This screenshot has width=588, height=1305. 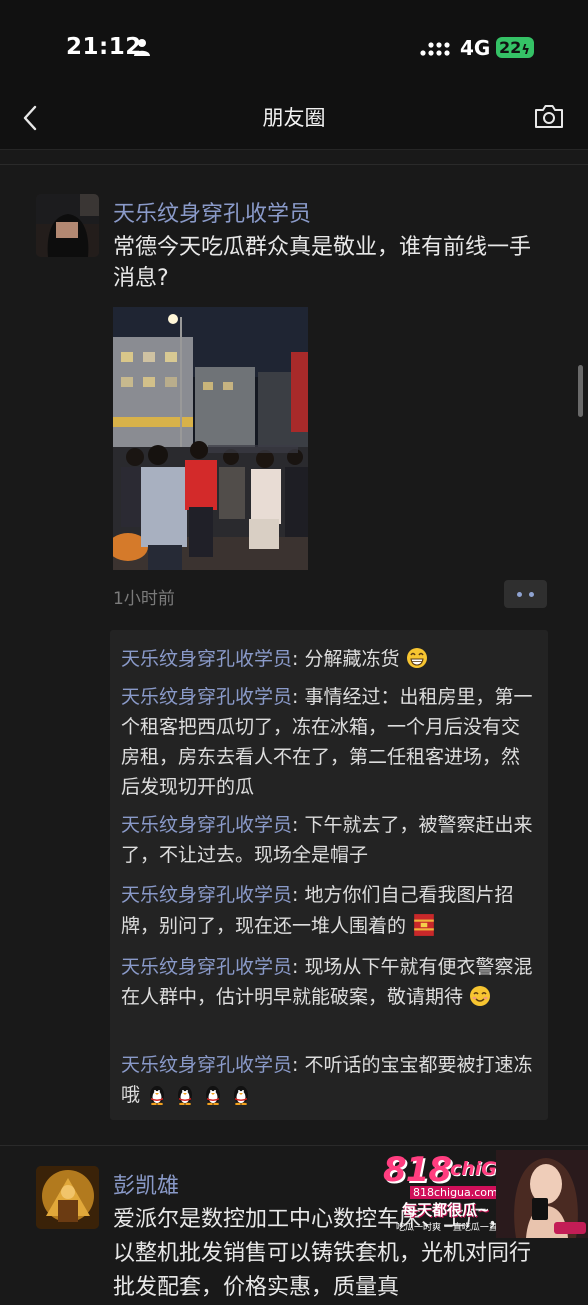 What do you see at coordinates (525, 594) in the screenshot?
I see `more-actions-button` at bounding box center [525, 594].